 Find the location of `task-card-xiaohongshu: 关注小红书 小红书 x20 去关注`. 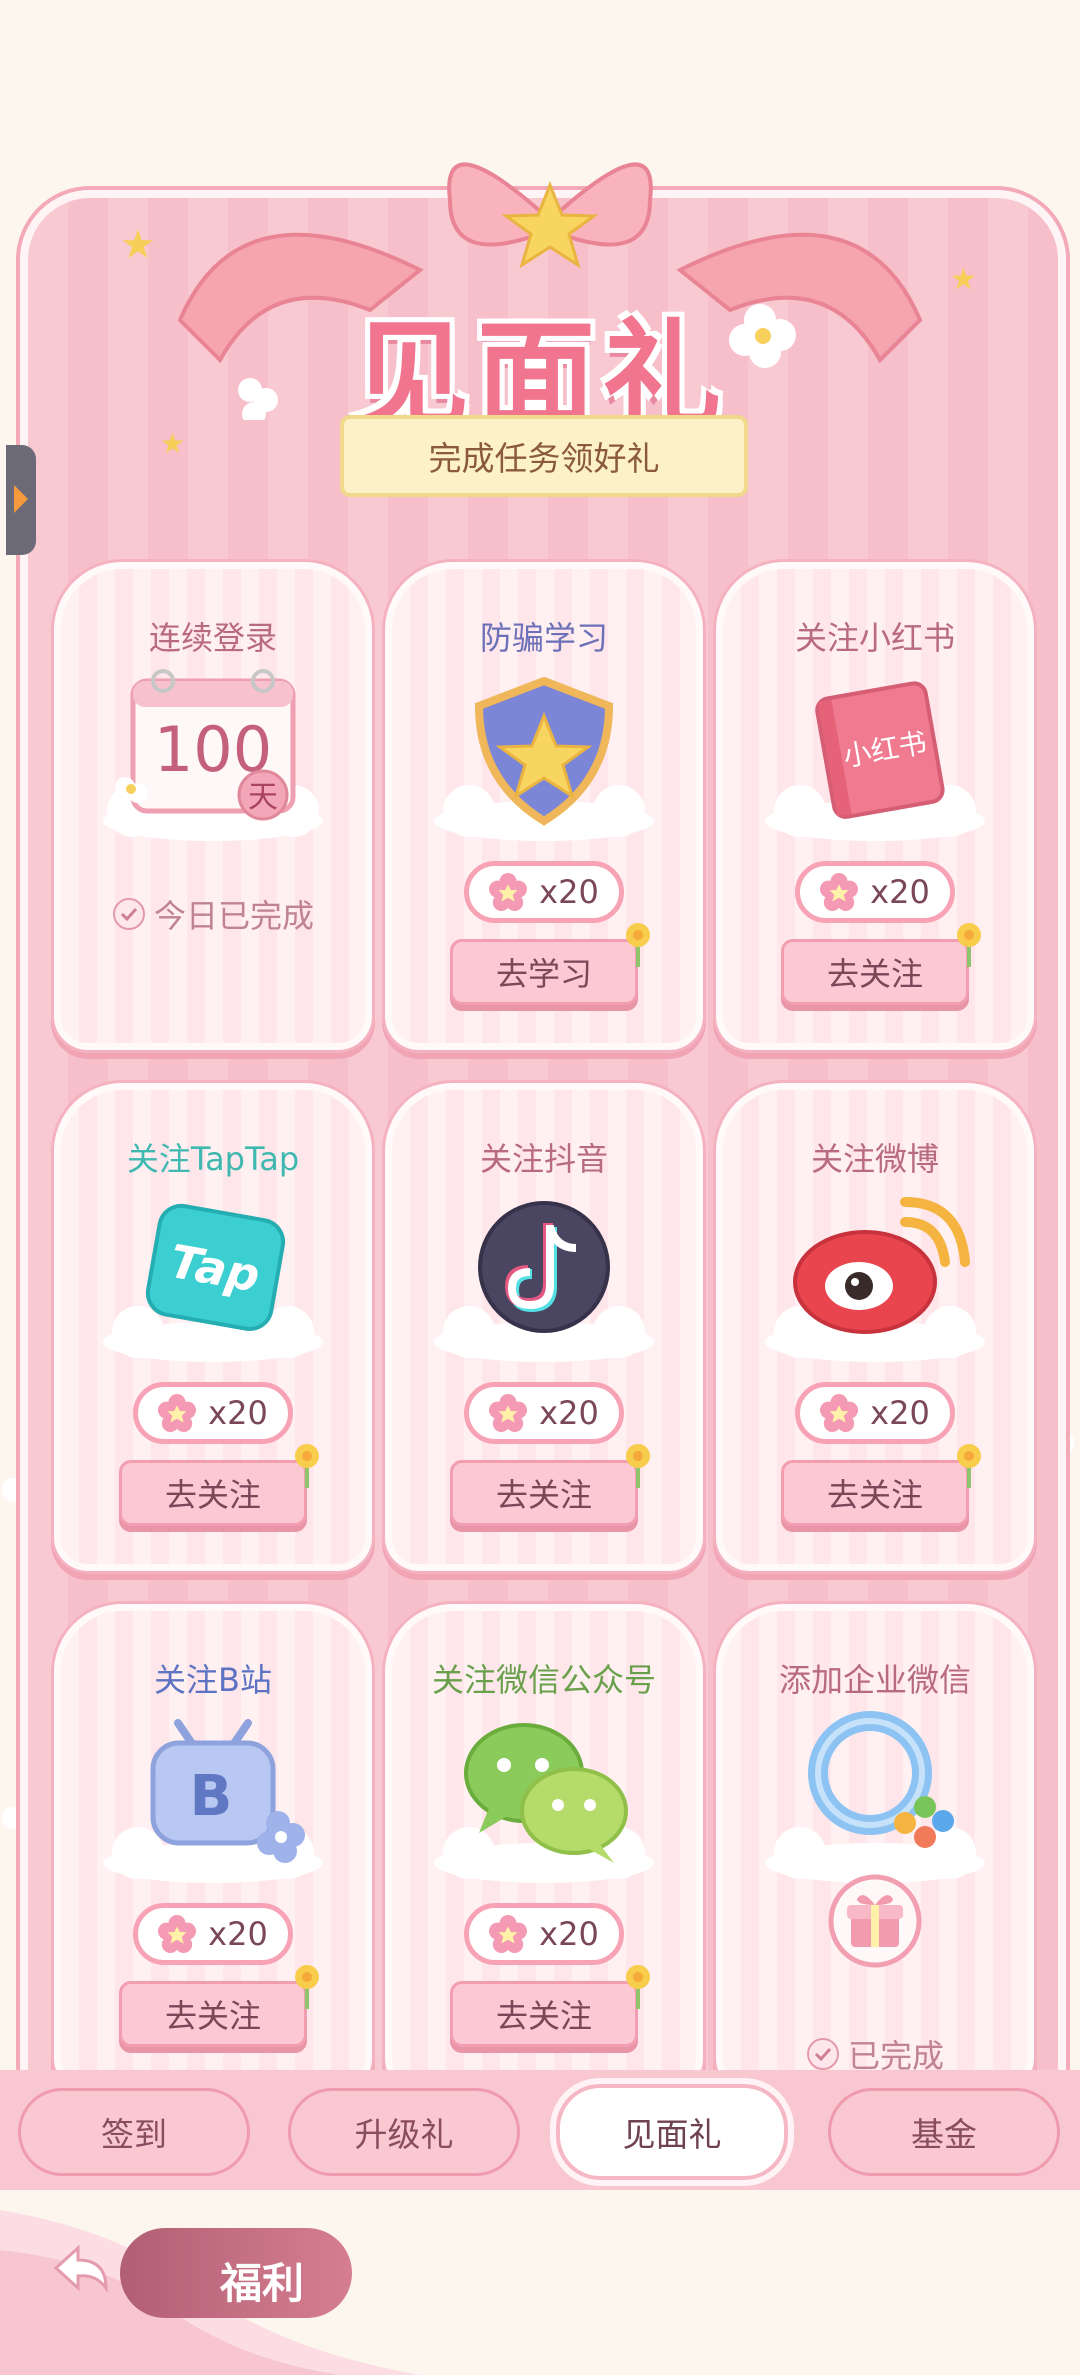

task-card-xiaohongshu: 关注小红书 小红书 x20 去关注 is located at coordinates (875, 806).